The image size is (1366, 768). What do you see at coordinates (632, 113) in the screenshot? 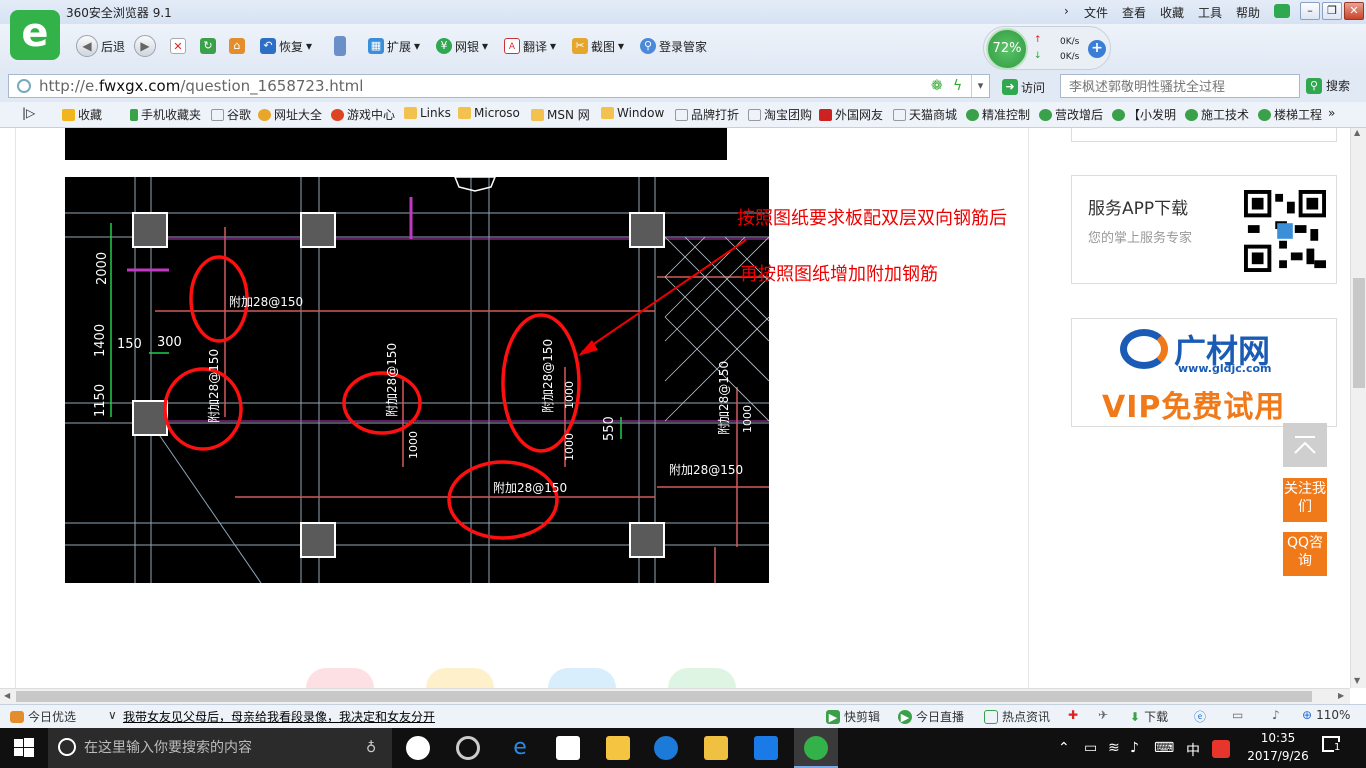
I see `bookmark-windows: Window` at bounding box center [632, 113].